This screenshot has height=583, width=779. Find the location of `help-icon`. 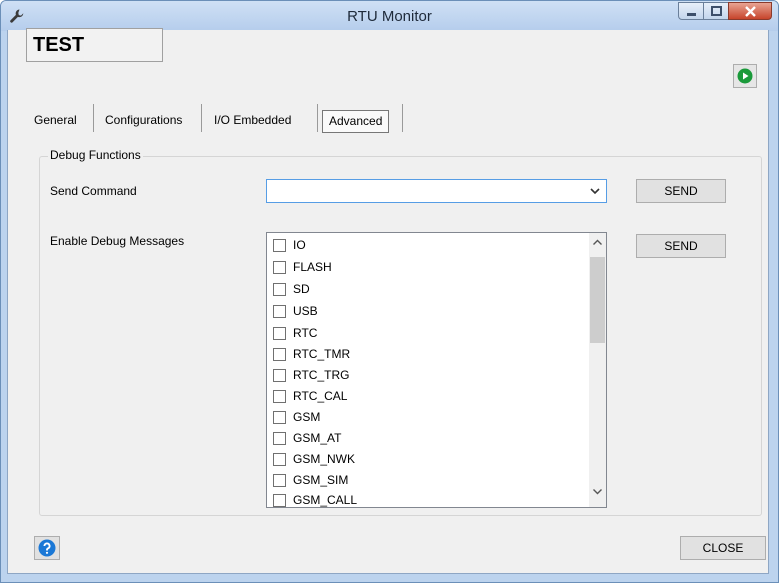

help-icon is located at coordinates (47, 548).